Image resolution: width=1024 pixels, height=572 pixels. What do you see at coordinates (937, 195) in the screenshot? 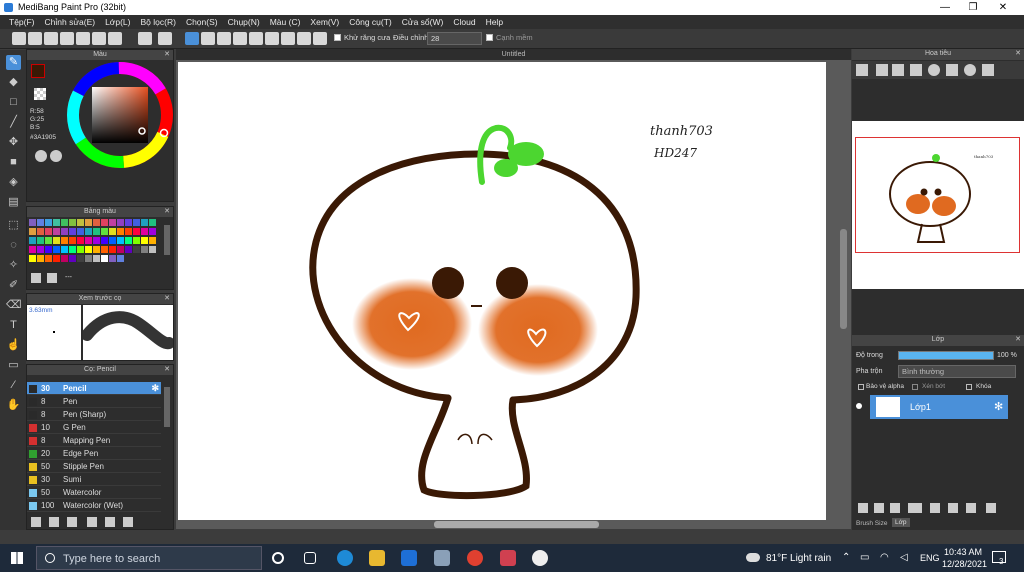
I see `navigator-viewport: thanh703` at bounding box center [937, 195].